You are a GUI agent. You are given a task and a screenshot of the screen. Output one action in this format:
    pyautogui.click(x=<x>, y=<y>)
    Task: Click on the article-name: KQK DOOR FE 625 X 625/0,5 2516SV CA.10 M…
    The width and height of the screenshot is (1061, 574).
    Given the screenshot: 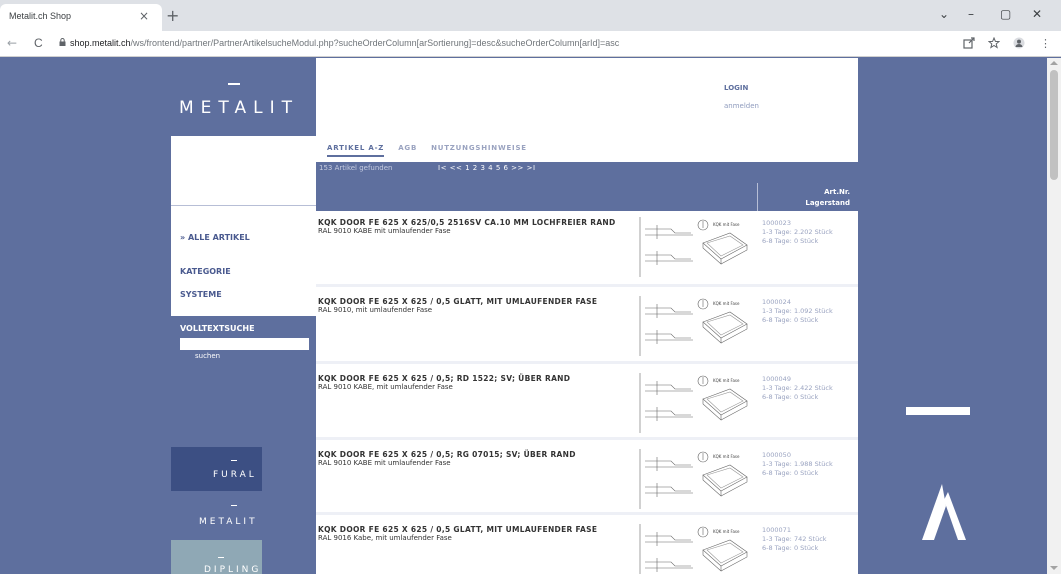 What is the action you would take?
    pyautogui.click(x=467, y=222)
    